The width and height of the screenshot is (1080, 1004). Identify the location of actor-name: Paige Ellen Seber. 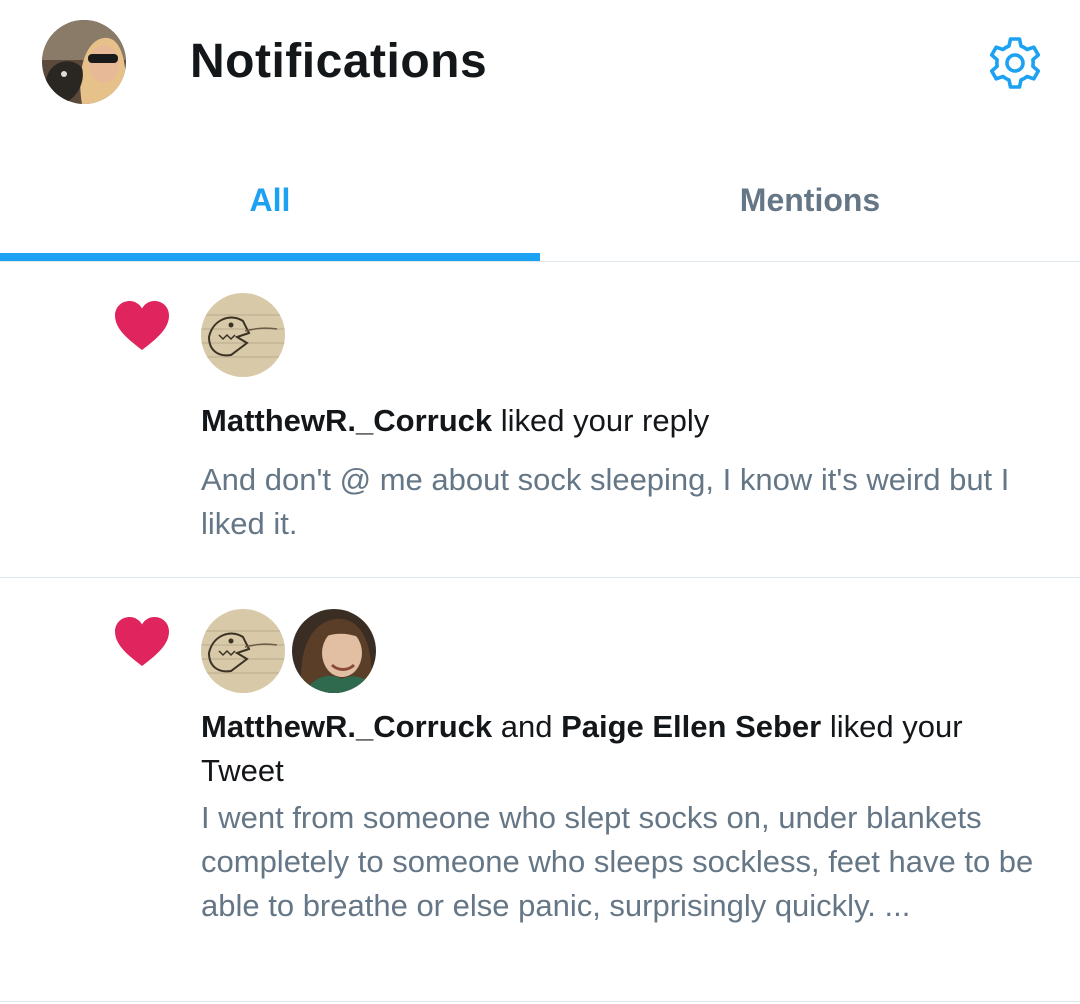
(691, 726).